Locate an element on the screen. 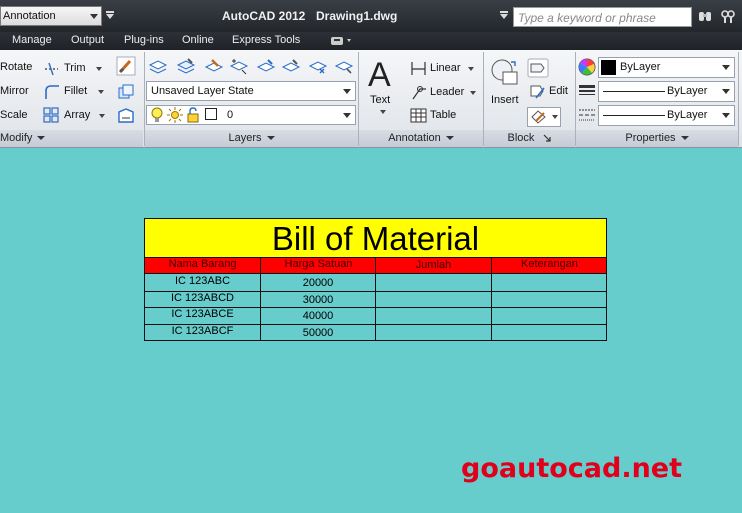 The height and width of the screenshot is (513, 742). layer-select: 0 is located at coordinates (251, 115).